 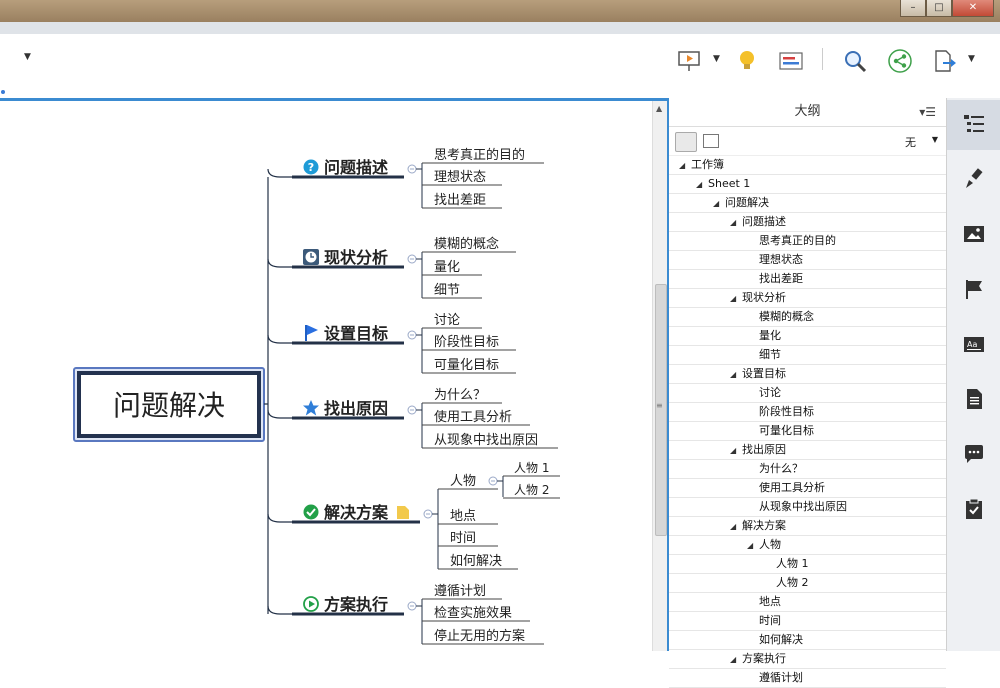 I want to click on sidebar-marker-button, so click(x=973, y=290).